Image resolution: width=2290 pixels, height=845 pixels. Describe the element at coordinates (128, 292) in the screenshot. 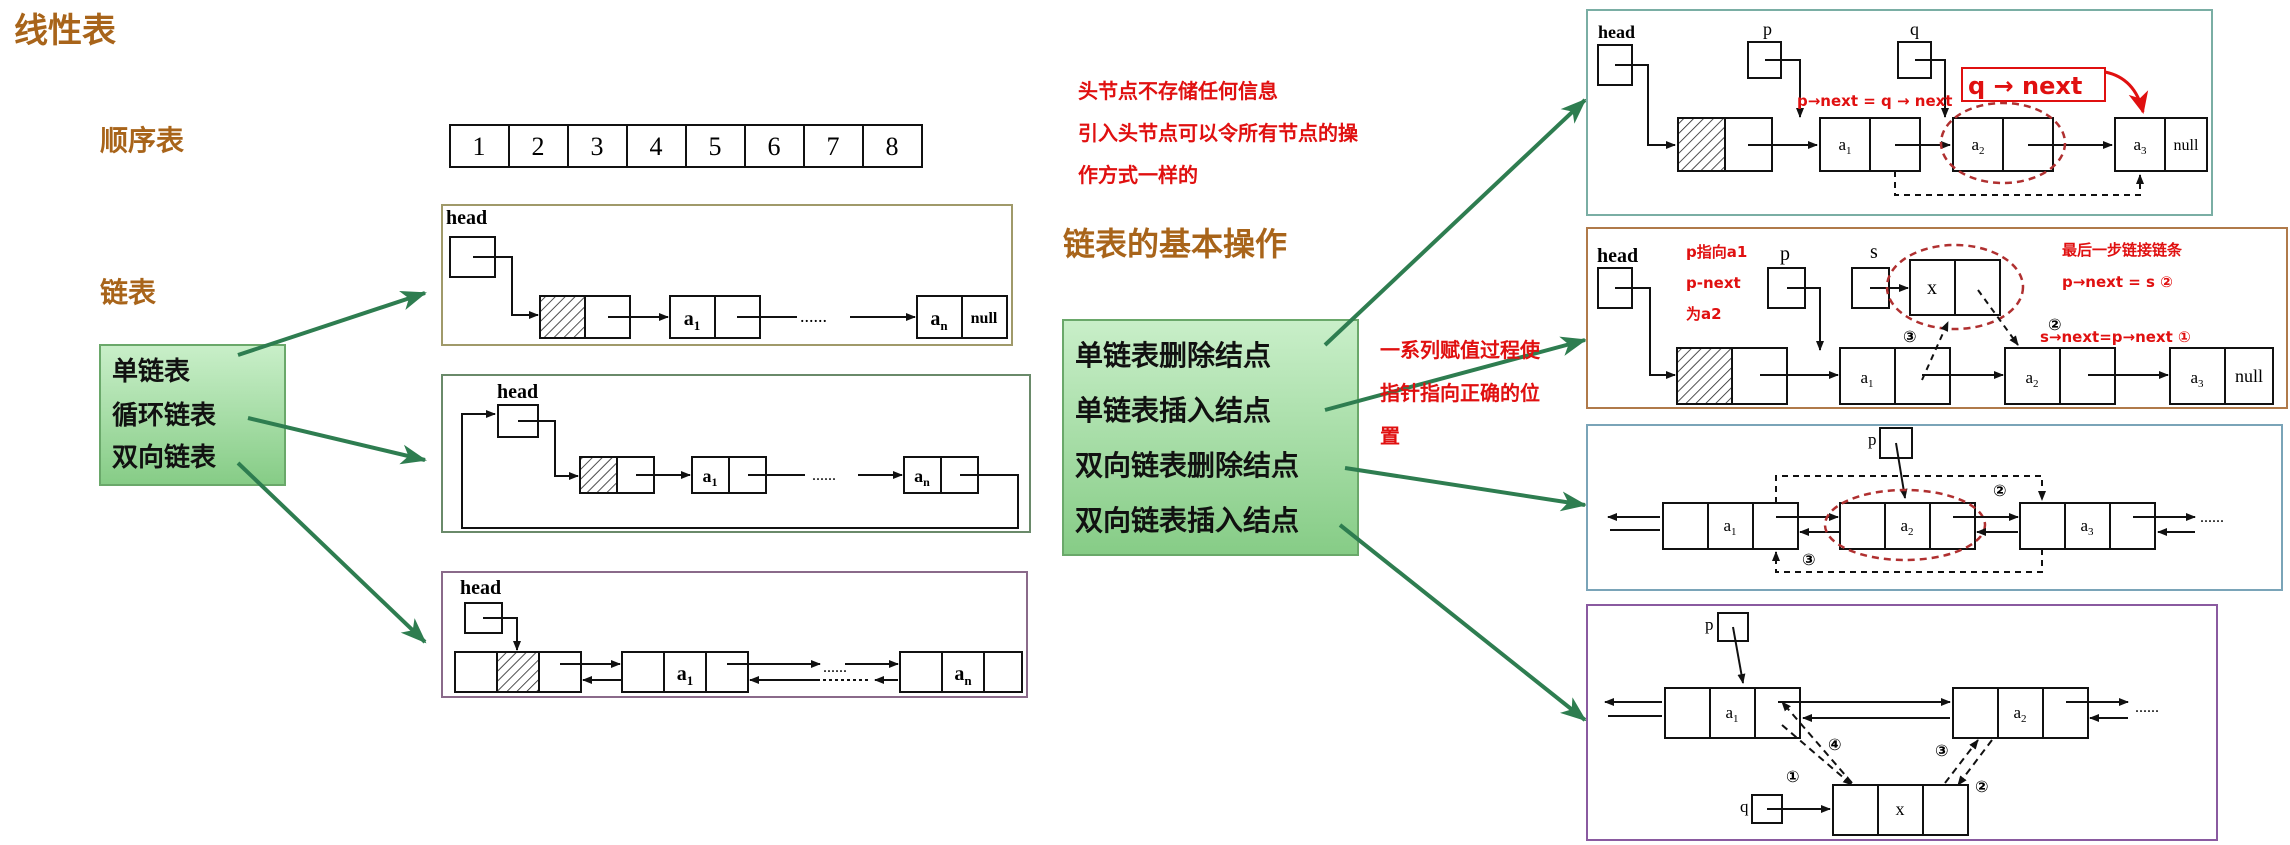

I see `linked-list-label: 链表` at that location.